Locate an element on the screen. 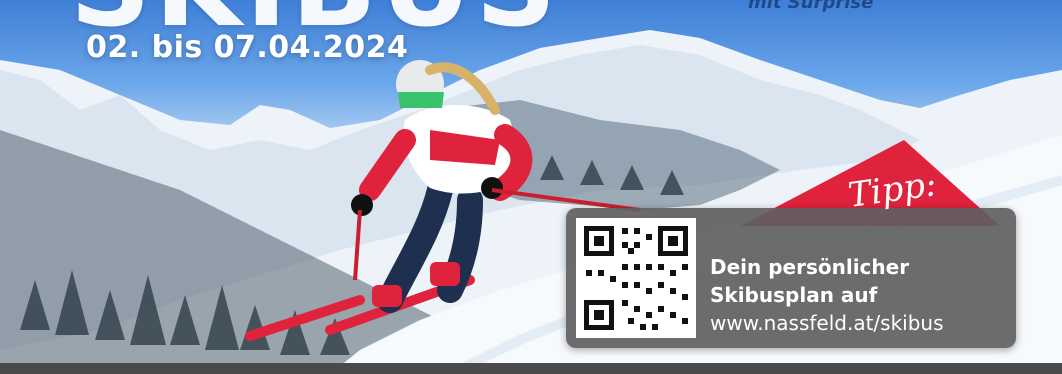 This screenshot has width=1062, height=374. tip-line-1: Dein persönlicher is located at coordinates (810, 267).